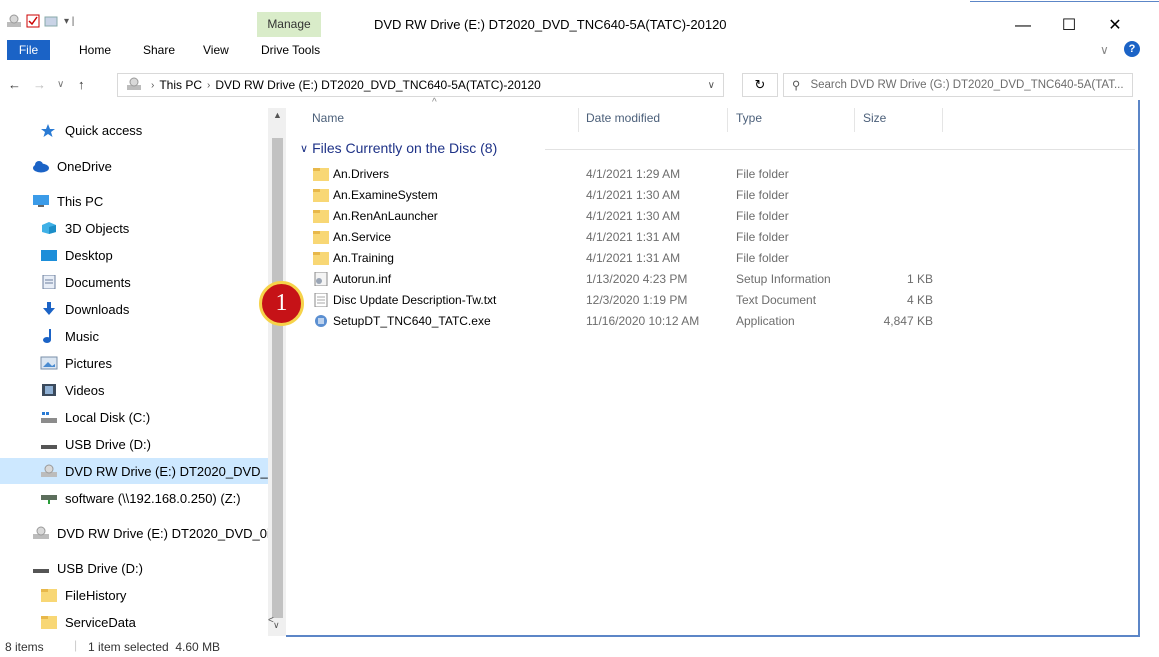  Describe the element at coordinates (1115, 26) in the screenshot. I see `close-button: ✕` at that location.